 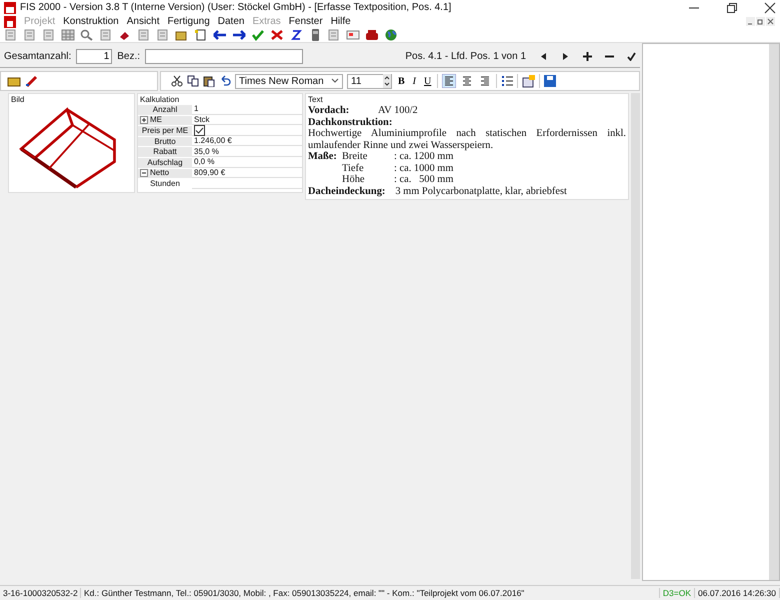 What do you see at coordinates (428, 81) in the screenshot?
I see `underline-button: U` at bounding box center [428, 81].